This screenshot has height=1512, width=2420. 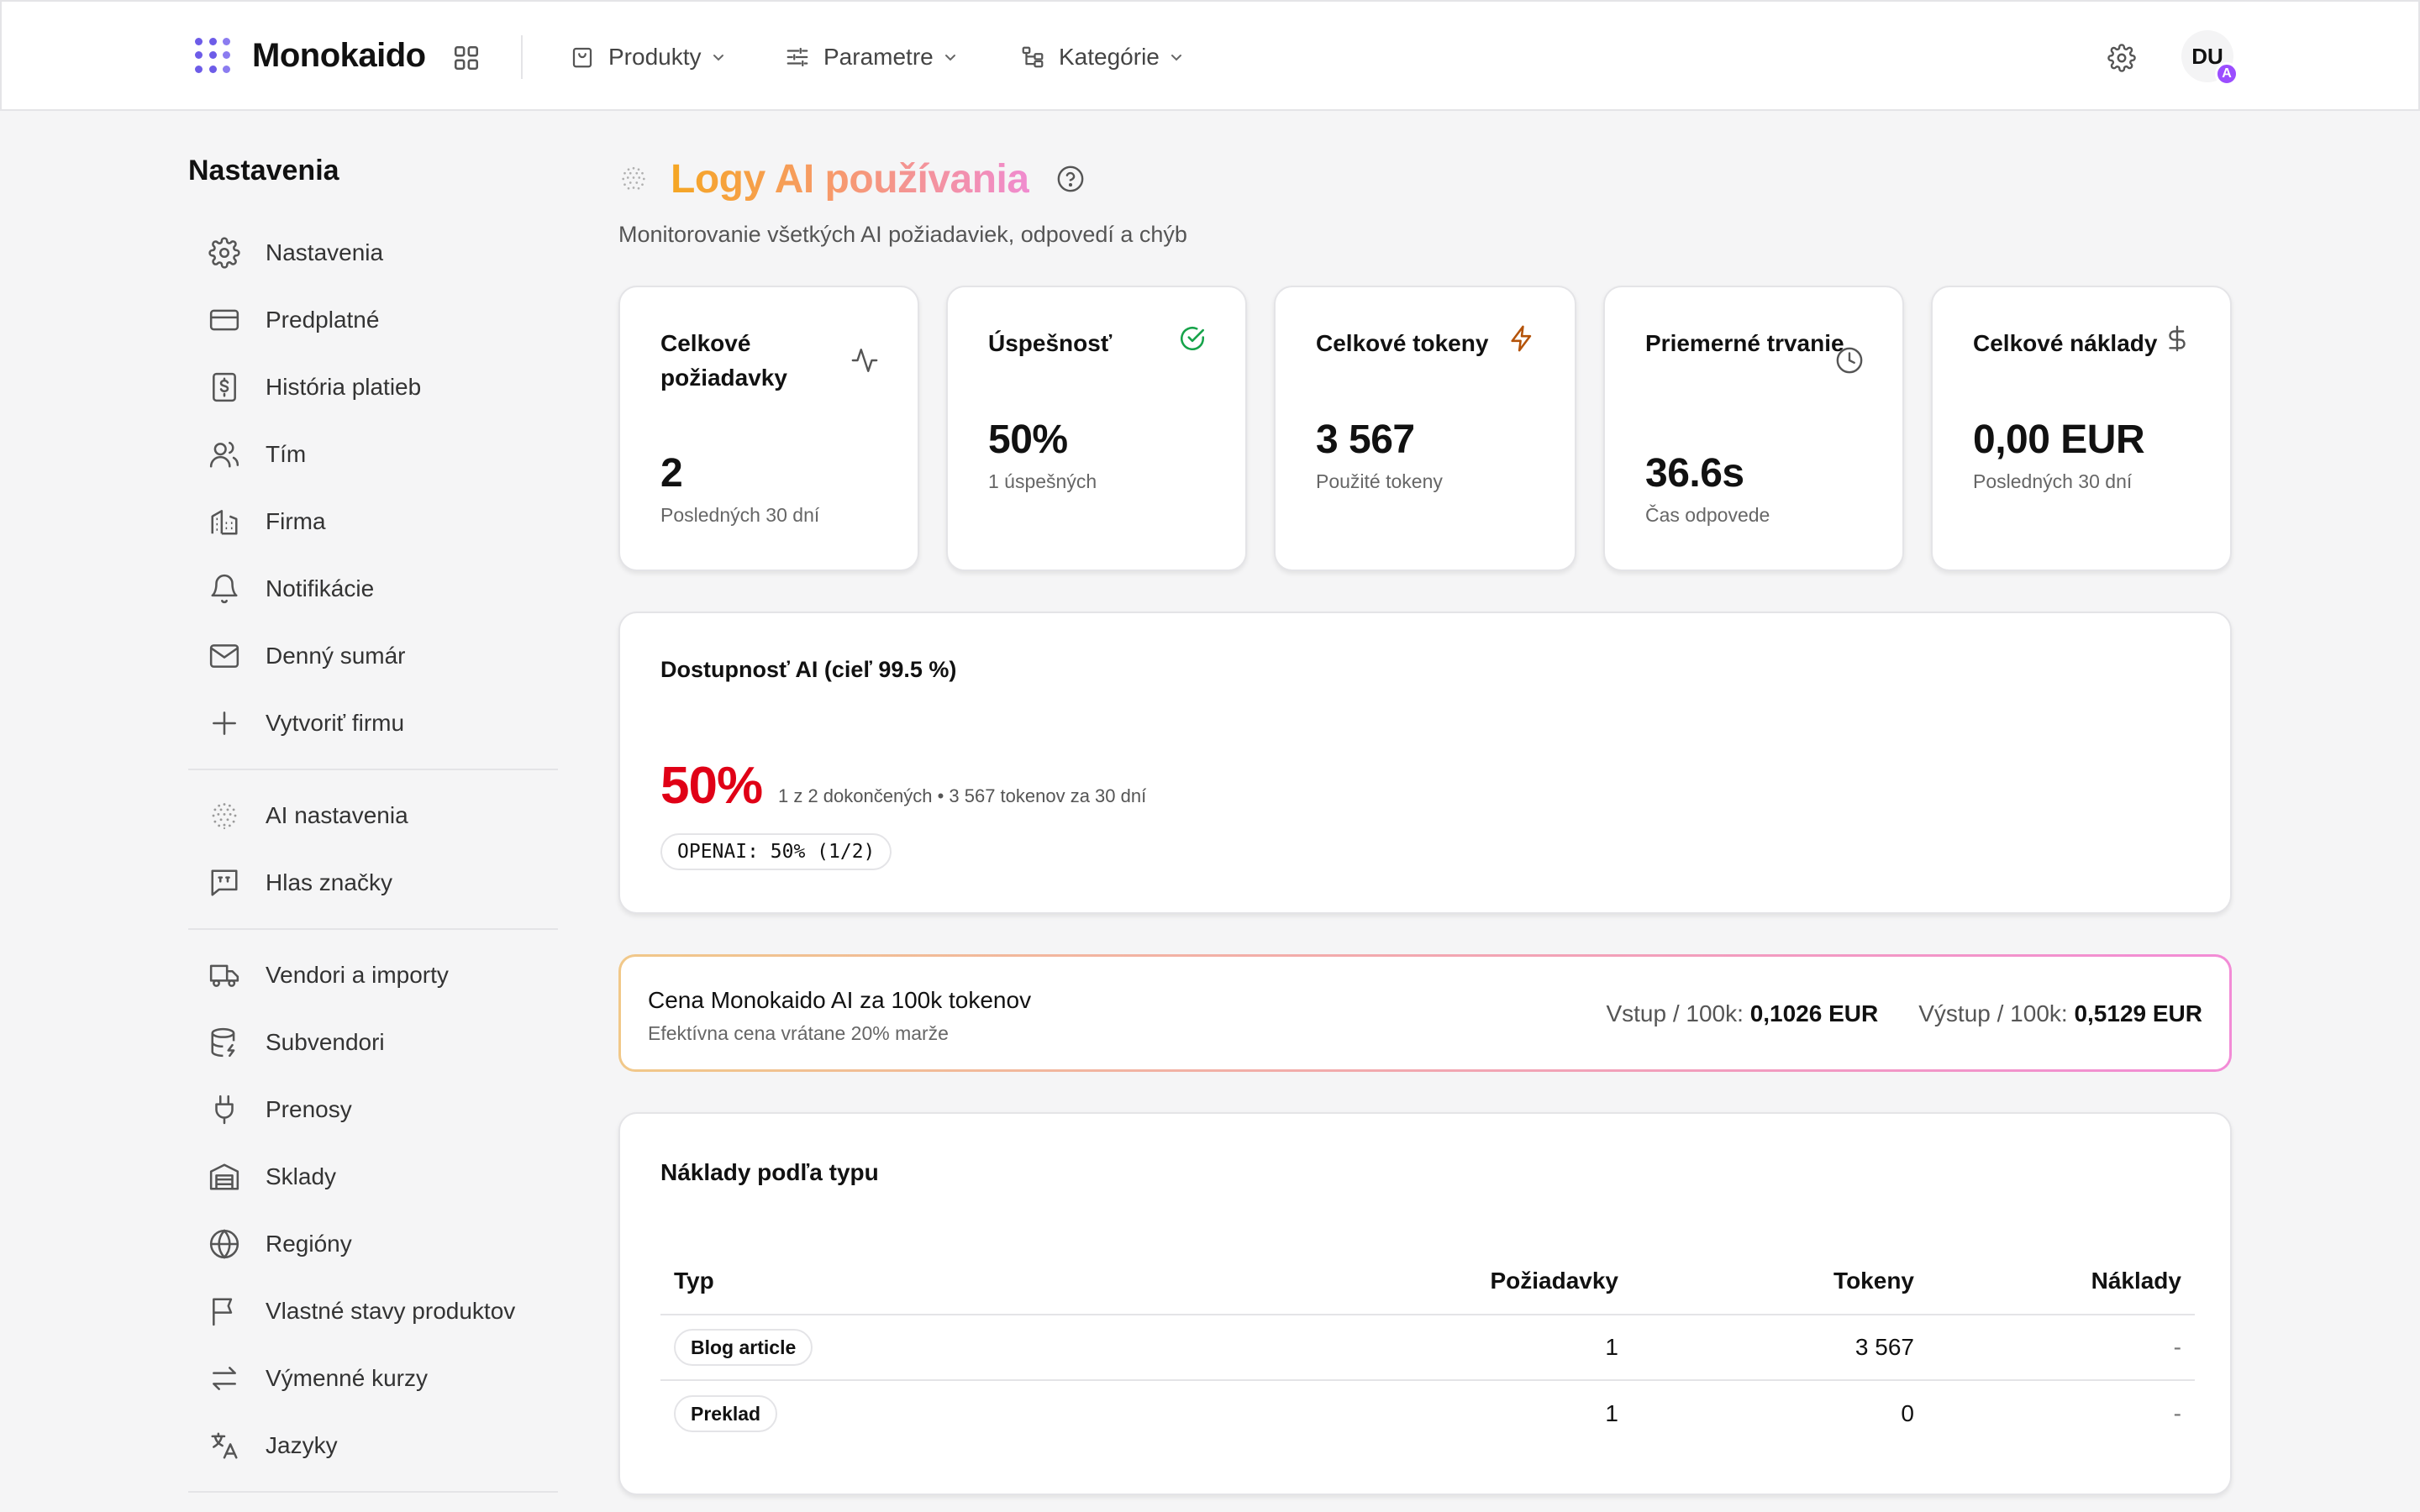 I want to click on tree-icon, so click(x=1033, y=57).